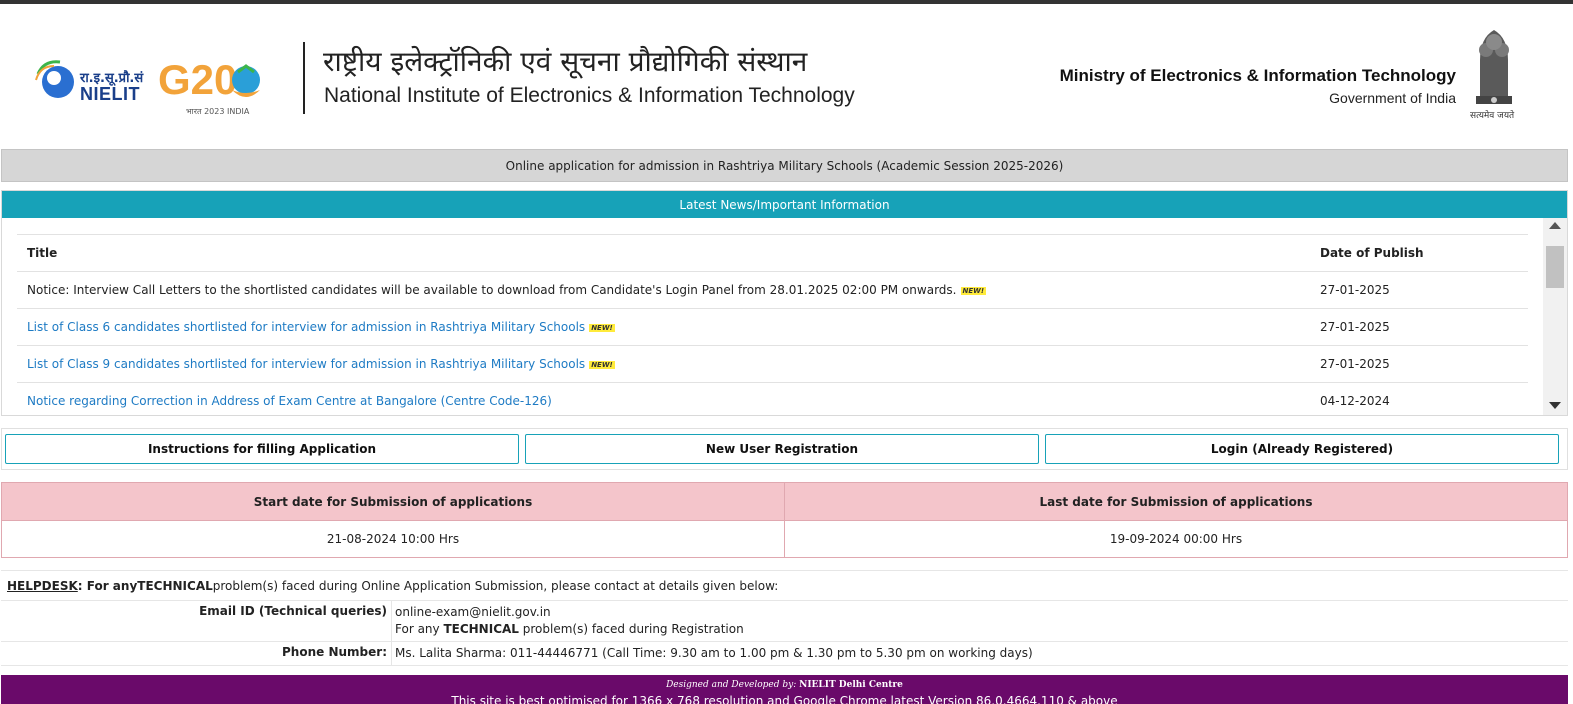 The height and width of the screenshot is (704, 1573). Describe the element at coordinates (569, 612) in the screenshot. I see `email-value: online-exam@nielit.gov.in` at that location.